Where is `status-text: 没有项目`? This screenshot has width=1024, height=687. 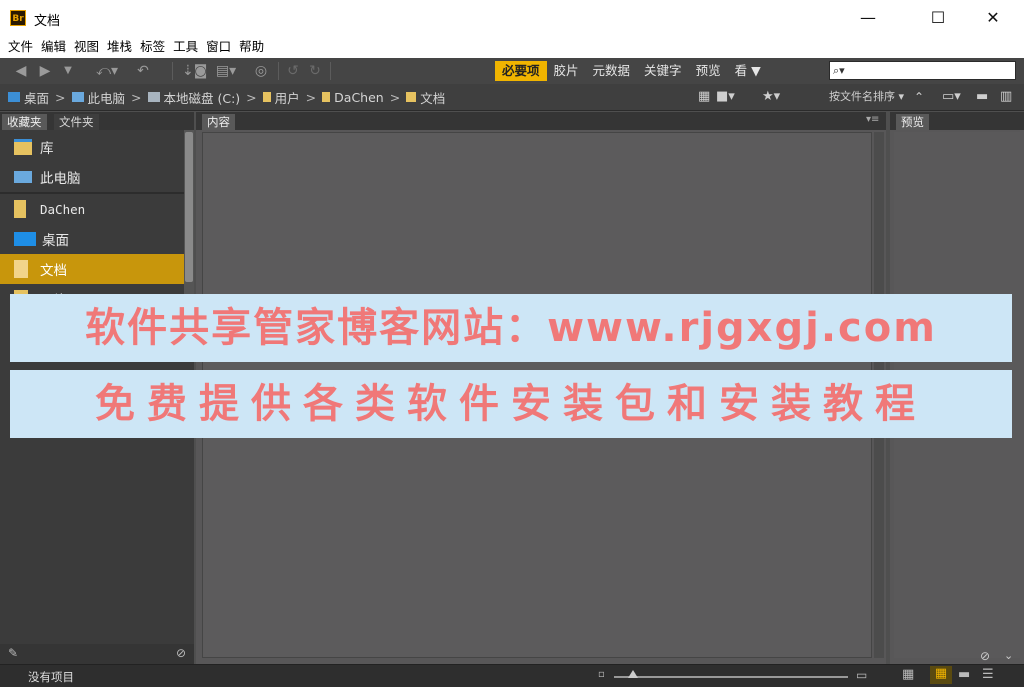 status-text: 没有项目 is located at coordinates (51, 677).